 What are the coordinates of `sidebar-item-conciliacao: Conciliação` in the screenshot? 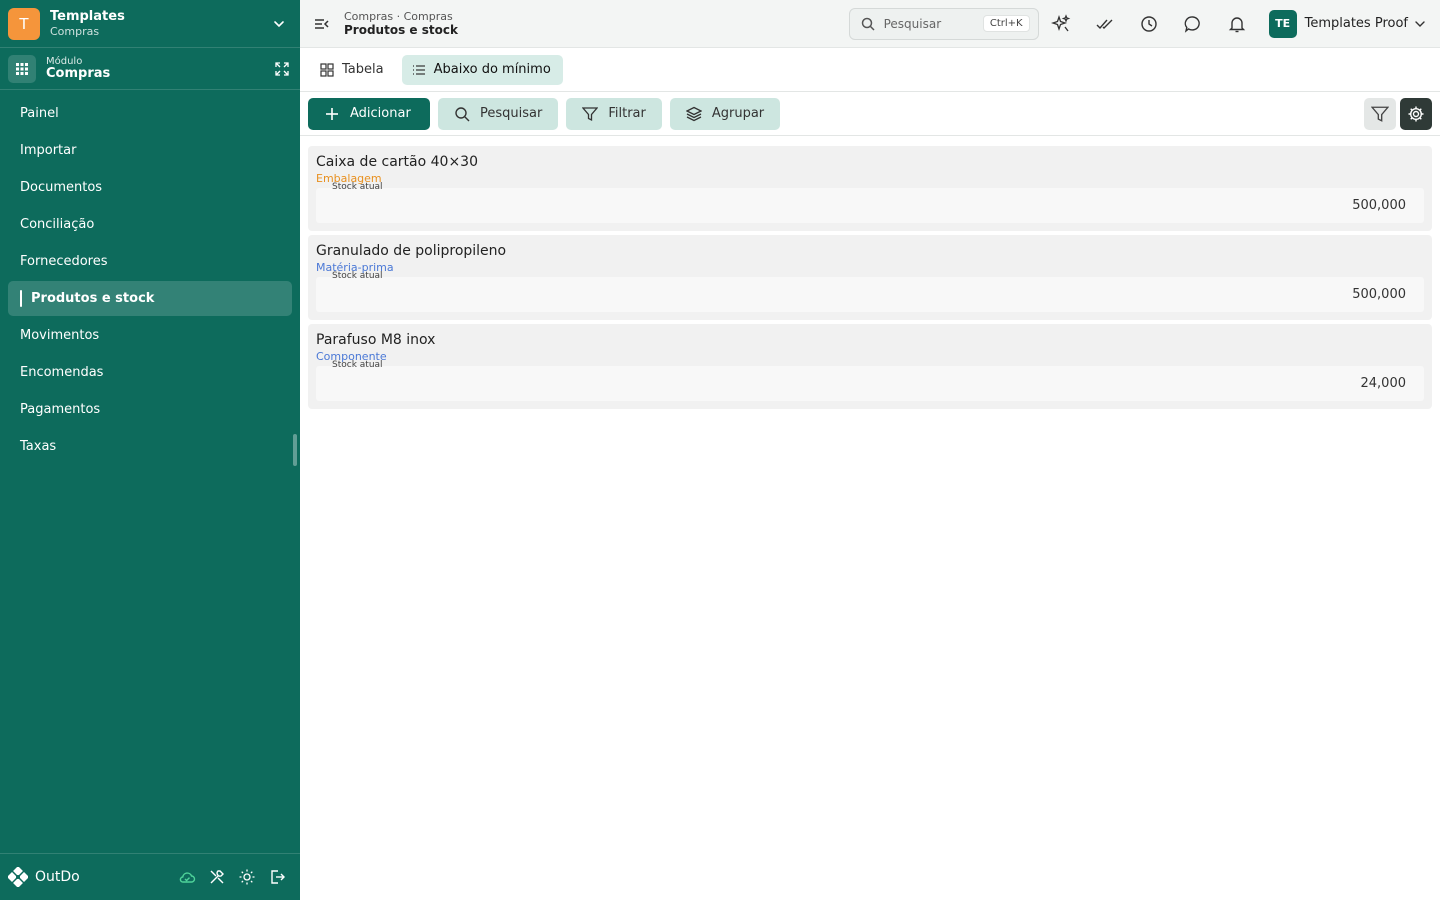 It's located at (150, 224).